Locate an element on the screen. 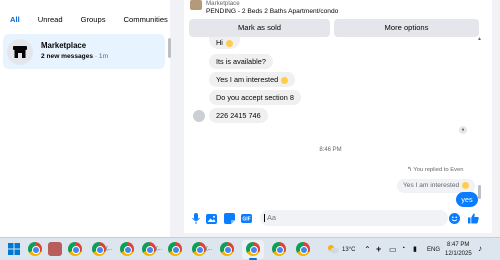  filter-unread: Unread is located at coordinates (50, 20).